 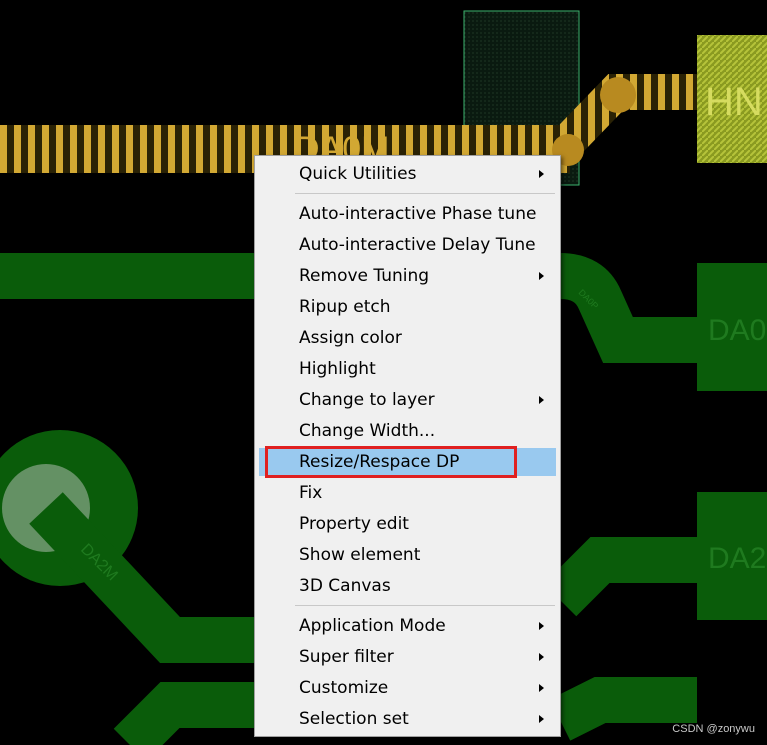 What do you see at coordinates (345, 307) in the screenshot?
I see `menu-item-label: Ripup etch` at bounding box center [345, 307].